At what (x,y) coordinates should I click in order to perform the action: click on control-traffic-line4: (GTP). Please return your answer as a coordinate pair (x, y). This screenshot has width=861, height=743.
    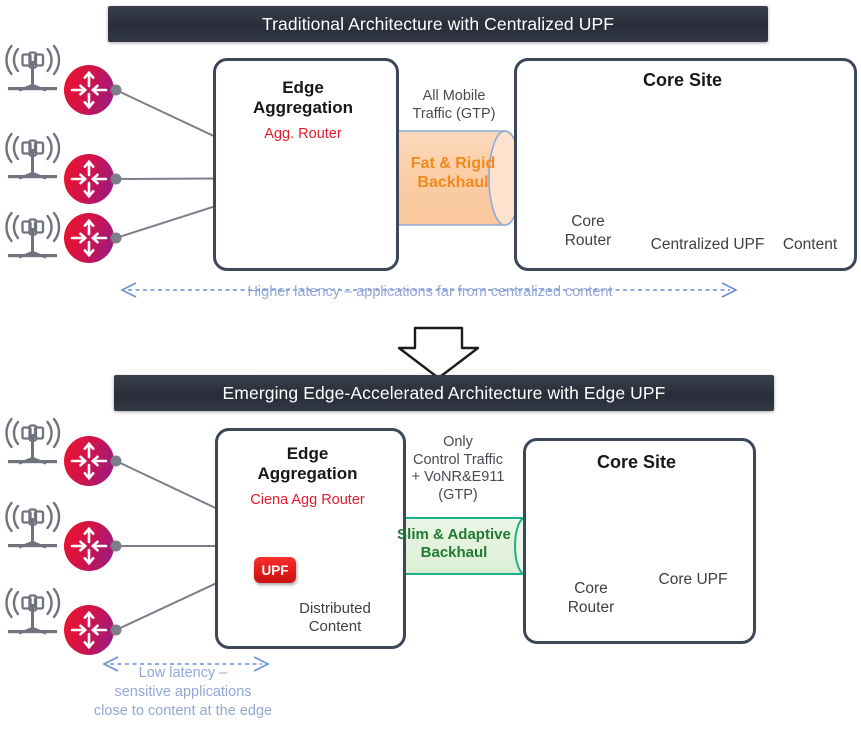
    Looking at the image, I should click on (458, 495).